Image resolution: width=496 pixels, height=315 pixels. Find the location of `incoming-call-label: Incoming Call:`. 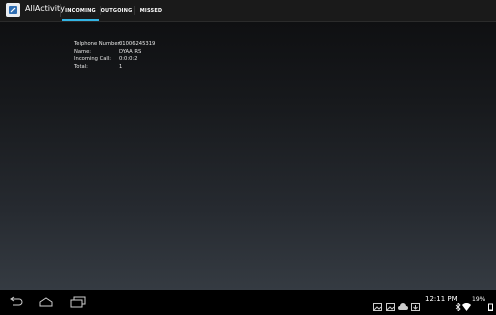

incoming-call-label: Incoming Call: is located at coordinates (92, 59).